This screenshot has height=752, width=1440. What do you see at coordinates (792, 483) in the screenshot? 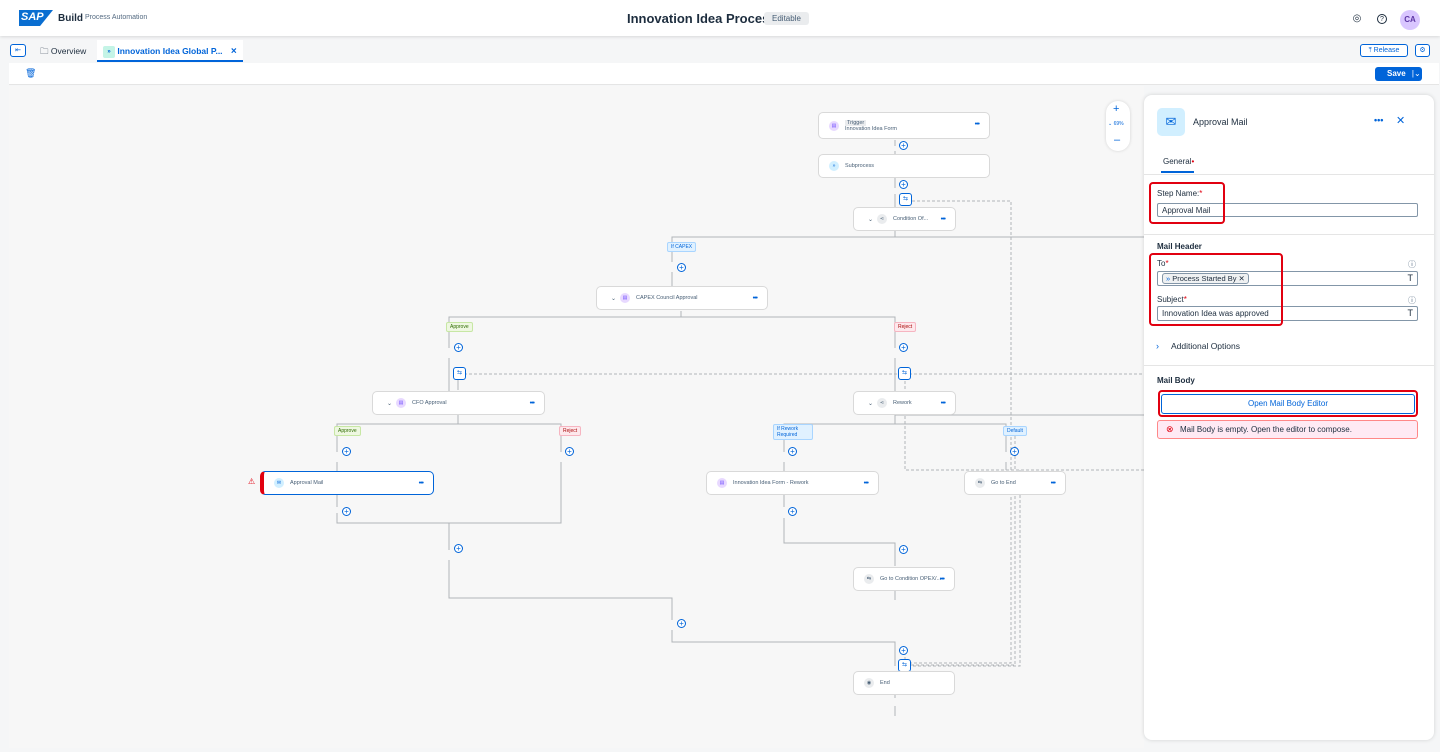
I see `rework-form-node: ▤ Innovation Idea Form - Rework •••` at bounding box center [792, 483].